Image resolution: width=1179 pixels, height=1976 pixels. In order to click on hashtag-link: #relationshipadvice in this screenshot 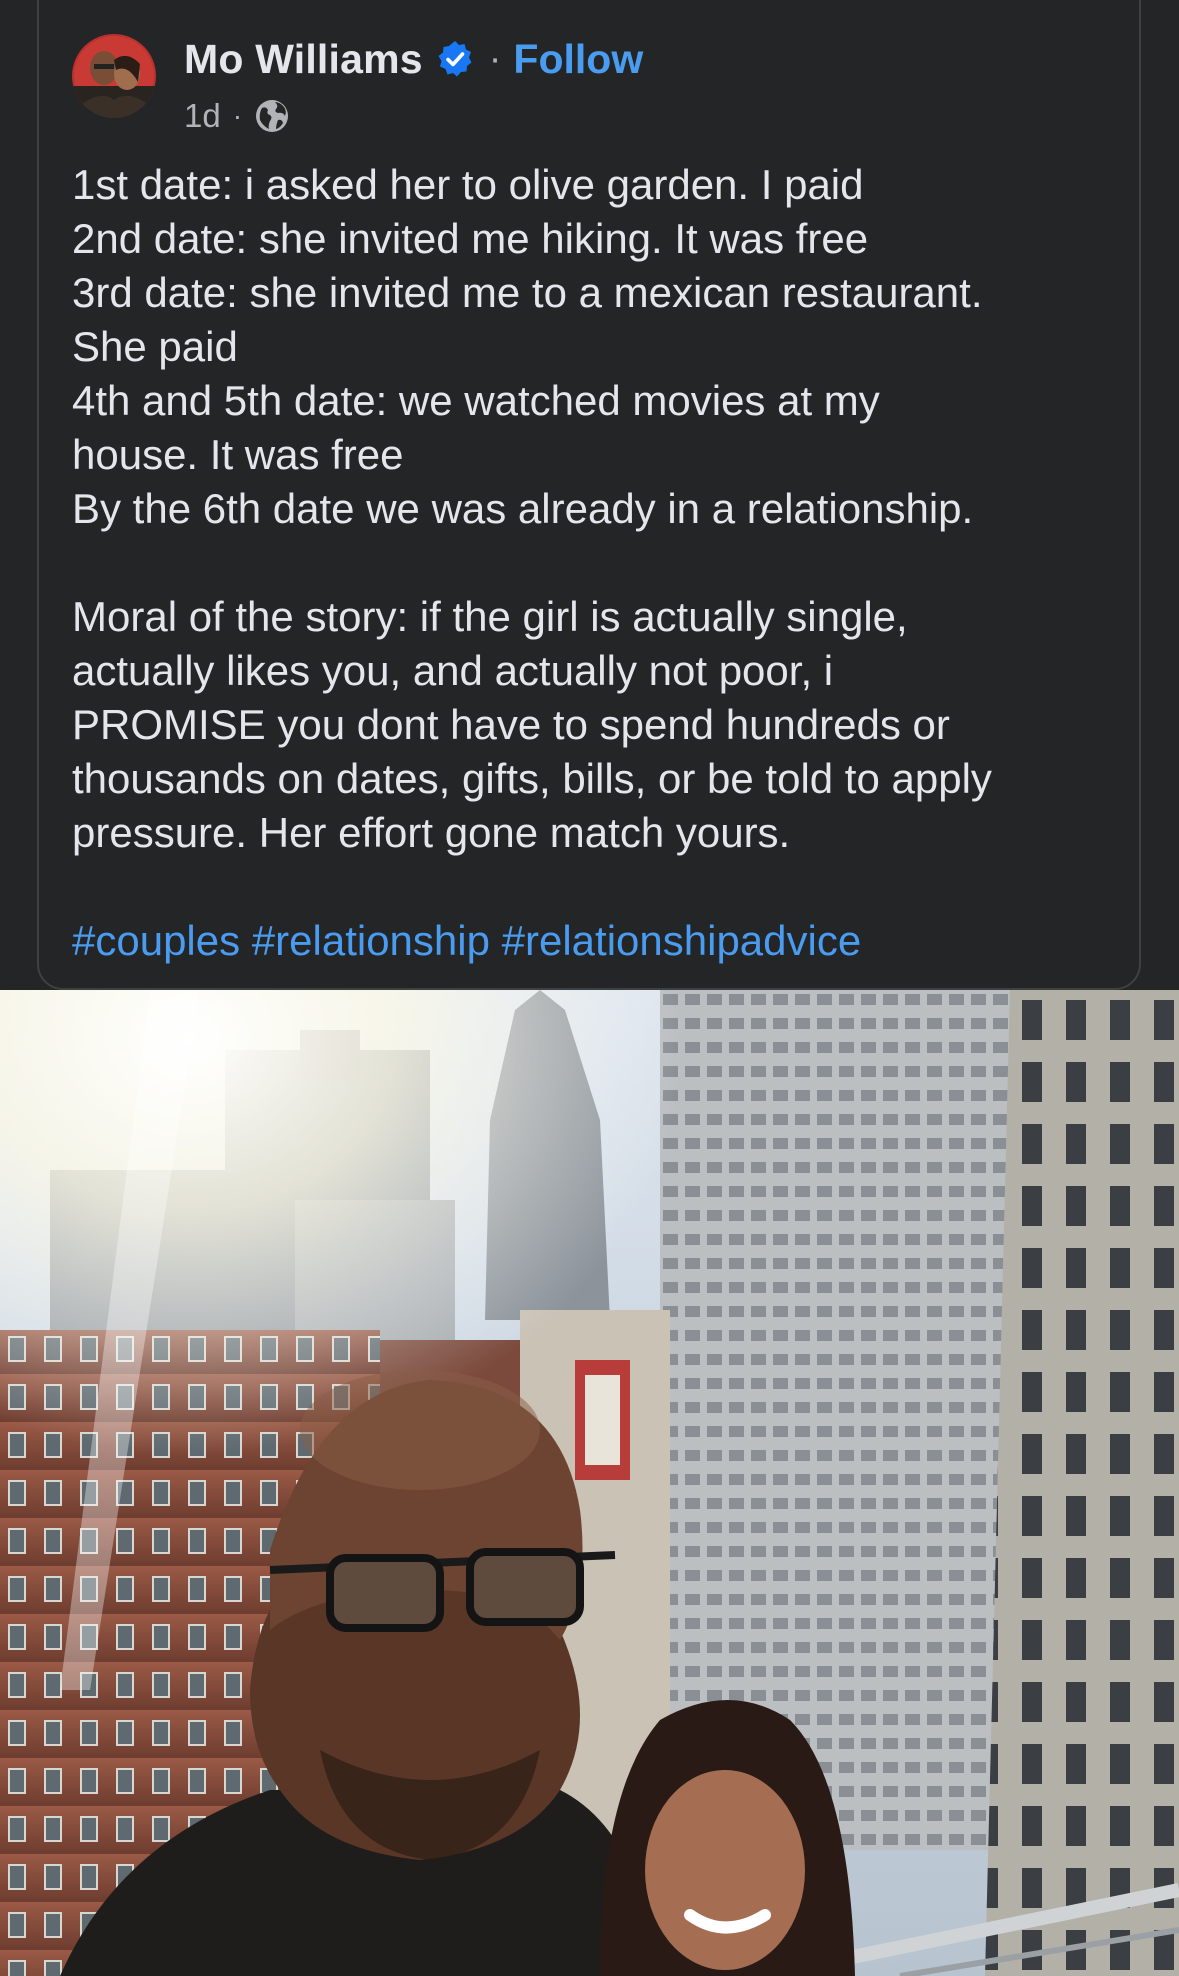, I will do `click(682, 940)`.